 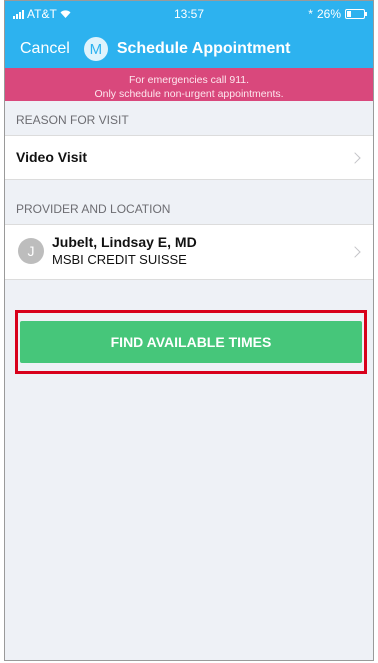 What do you see at coordinates (203, 48) in the screenshot?
I see `page-title: Schedule Appointment` at bounding box center [203, 48].